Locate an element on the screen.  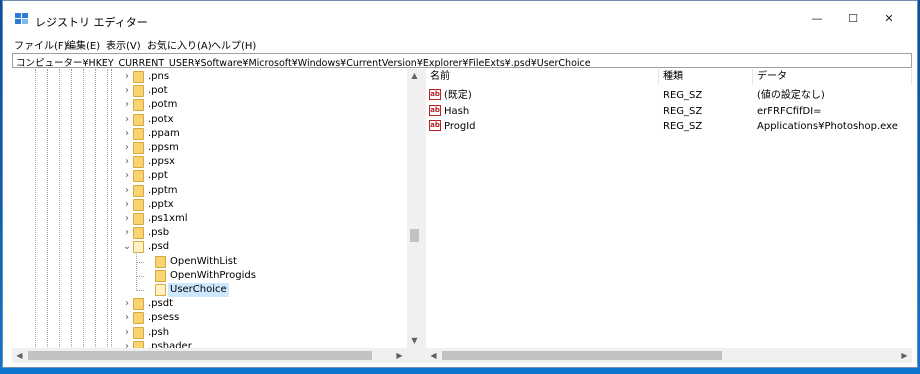
tree-item: OpenWithProgids is located at coordinates (209, 276).